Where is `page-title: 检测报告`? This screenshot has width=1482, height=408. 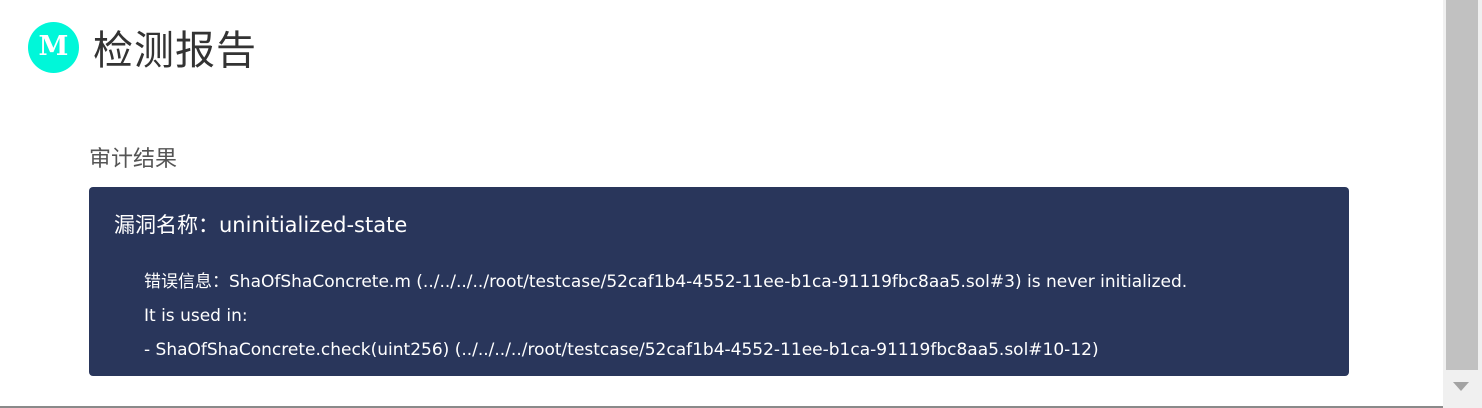
page-title: 检测报告 is located at coordinates (175, 51).